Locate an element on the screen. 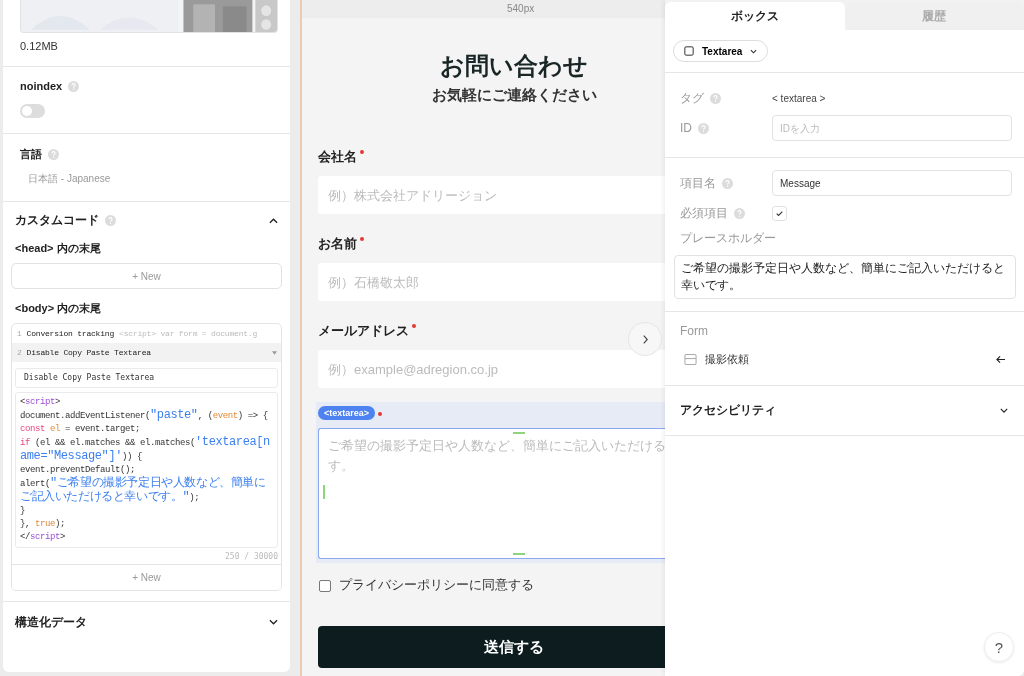 The image size is (1024, 676). setting-label: 言語 is located at coordinates (31, 154).